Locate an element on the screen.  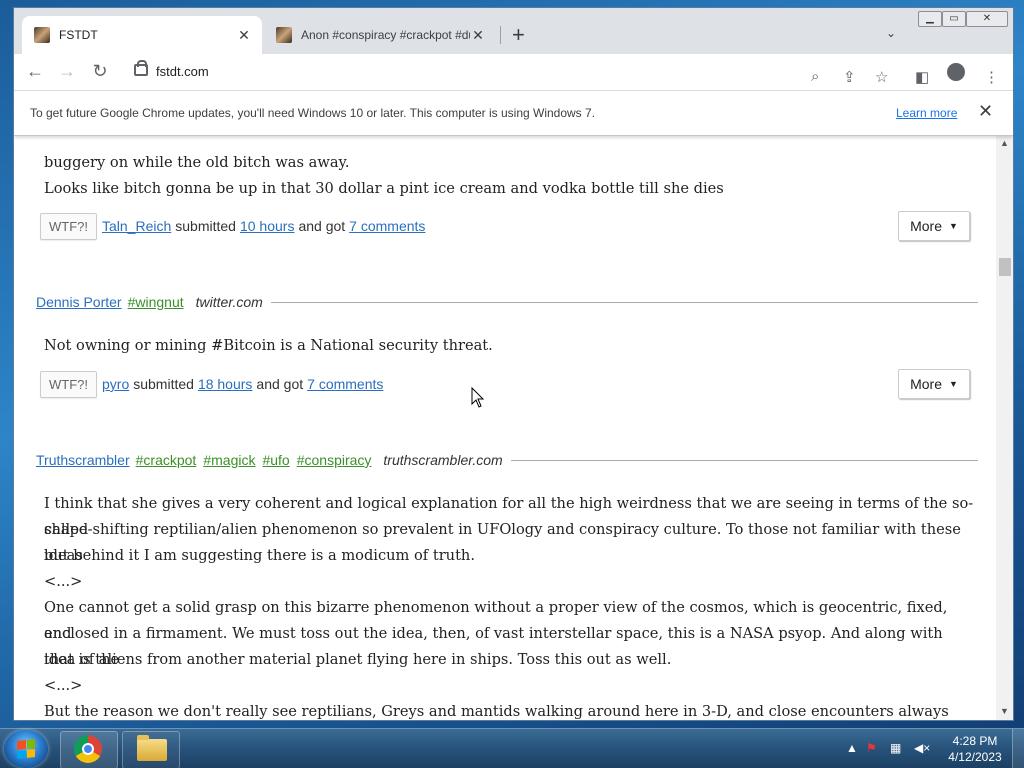
minimize-button: ▁ is located at coordinates (930, 19).